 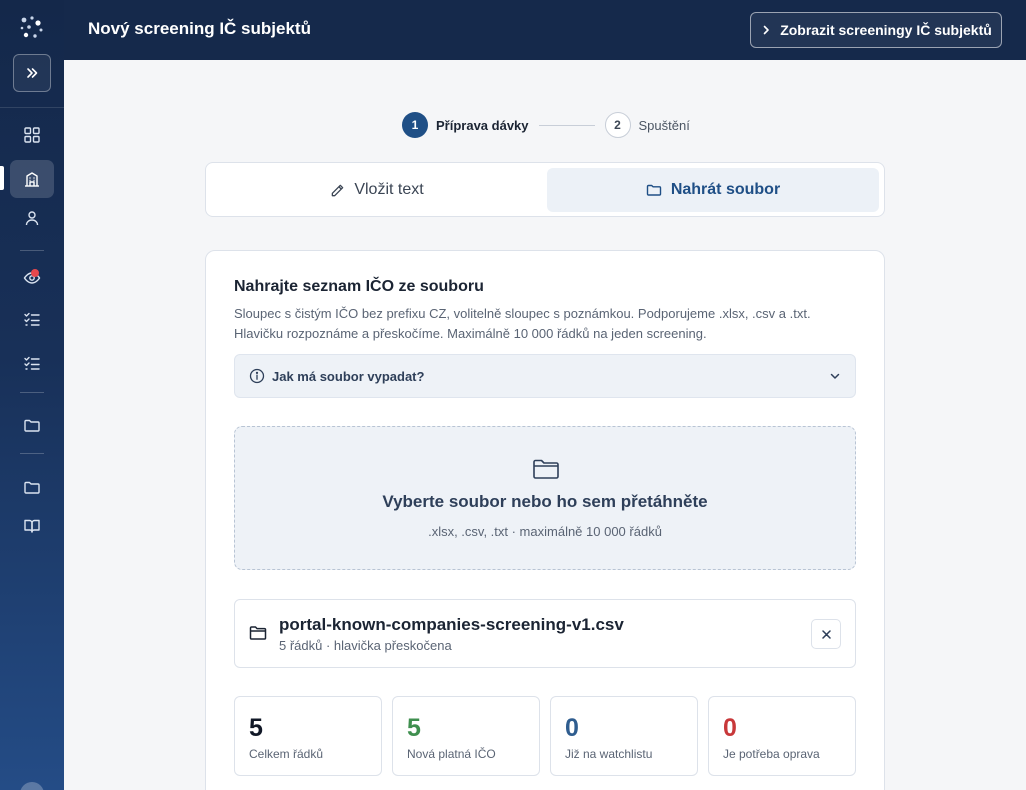 I want to click on double-chevron-right-icon, so click(x=32, y=73).